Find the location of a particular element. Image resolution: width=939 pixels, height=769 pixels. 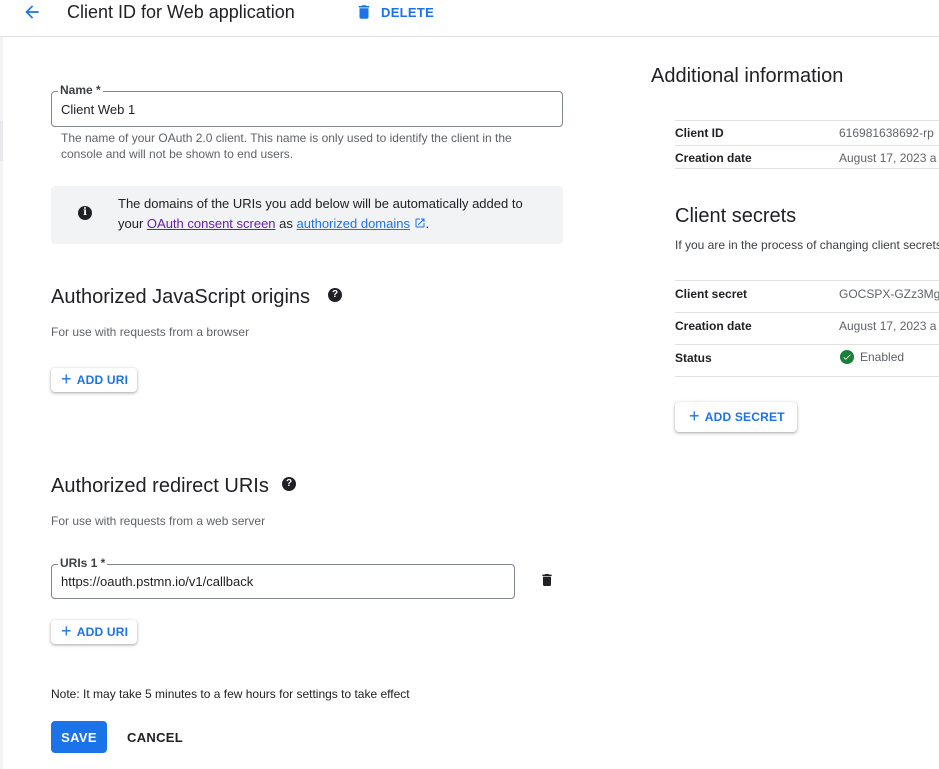

redirect-uri-value: https://oauth.pstmn.io/v1/callback is located at coordinates (157, 581).